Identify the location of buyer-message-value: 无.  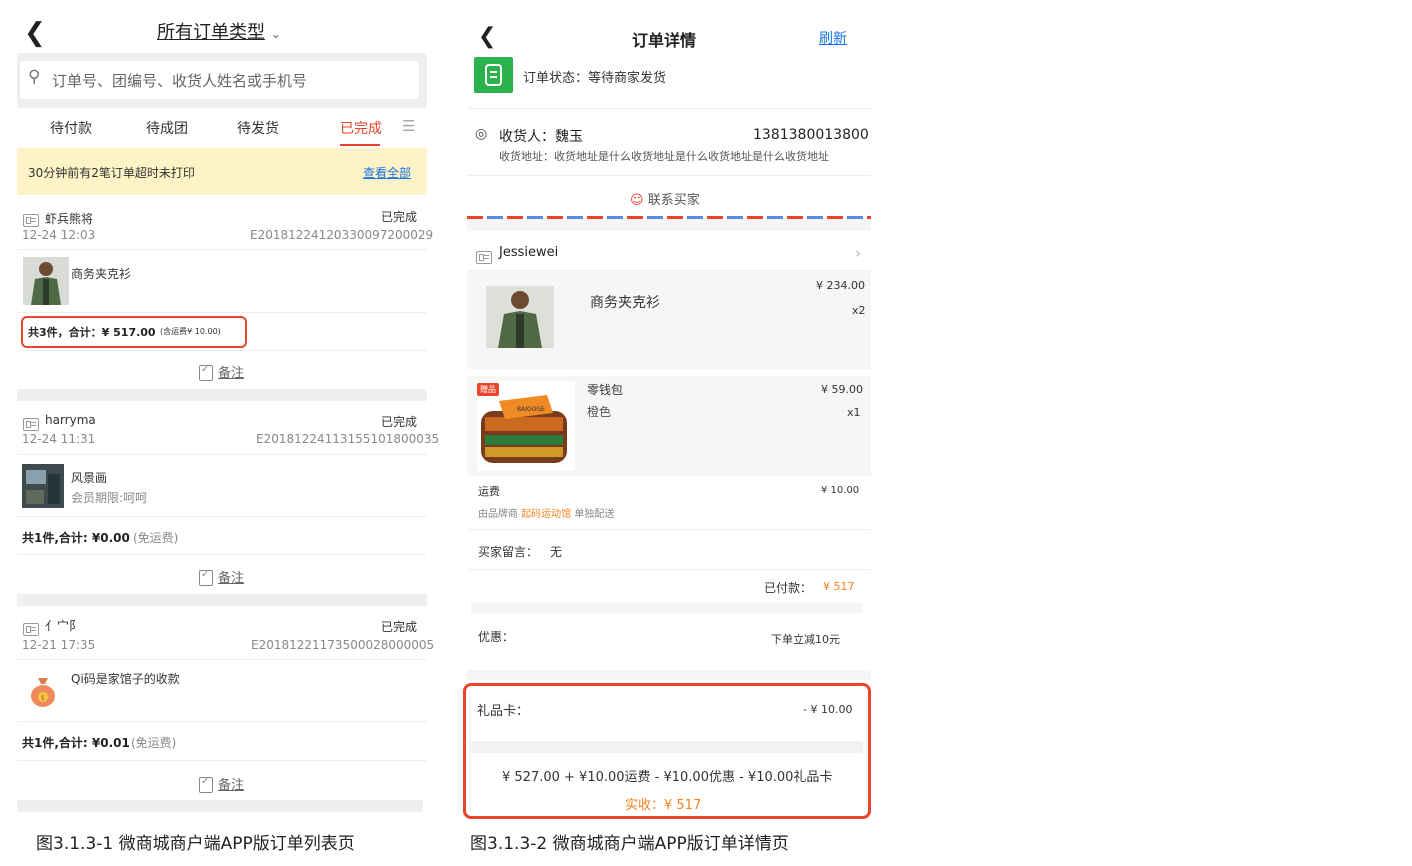
(556, 552).